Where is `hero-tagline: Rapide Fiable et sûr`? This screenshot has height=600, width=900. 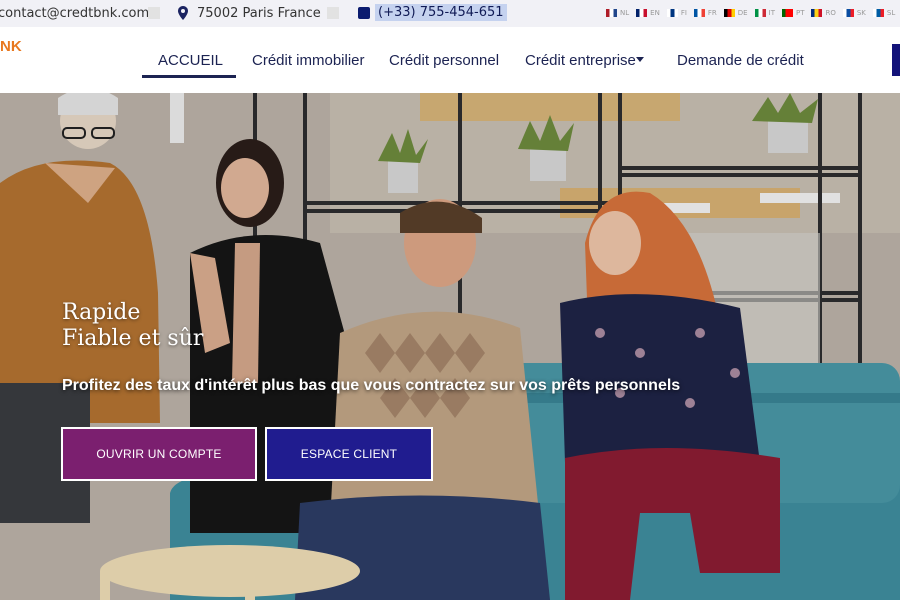 hero-tagline: Rapide Fiable et sûr is located at coordinates (132, 326).